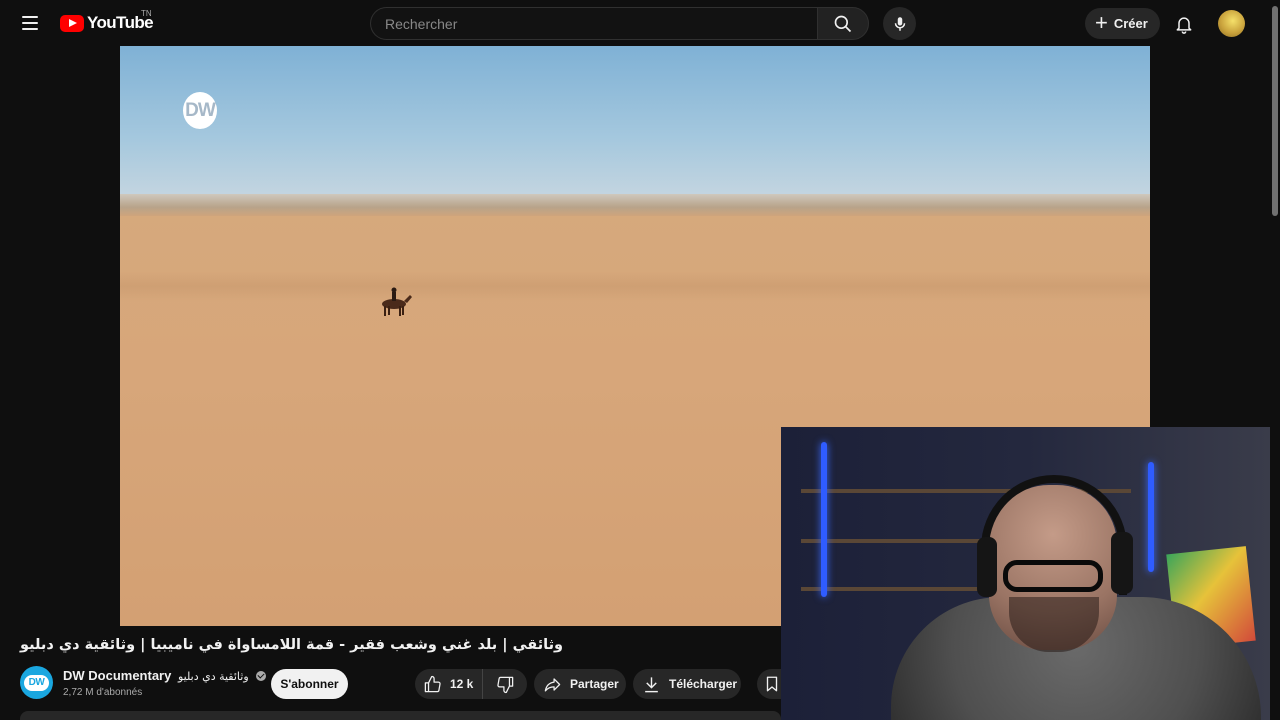 This screenshot has height=720, width=1280. What do you see at coordinates (703, 684) in the screenshot?
I see `download-label: Télécharger` at bounding box center [703, 684].